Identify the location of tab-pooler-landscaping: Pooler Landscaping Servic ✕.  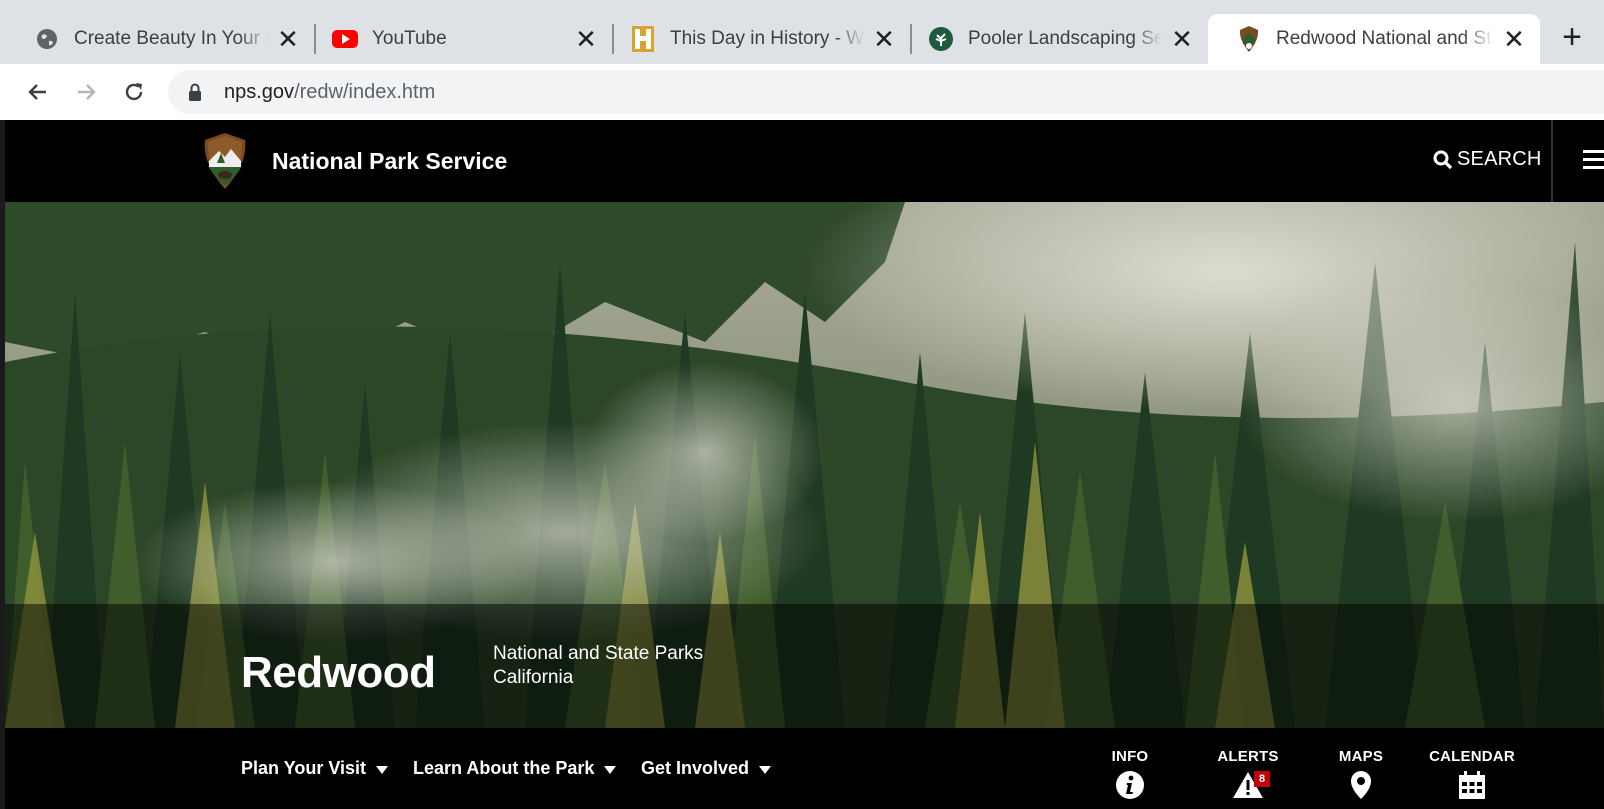
(1054, 39).